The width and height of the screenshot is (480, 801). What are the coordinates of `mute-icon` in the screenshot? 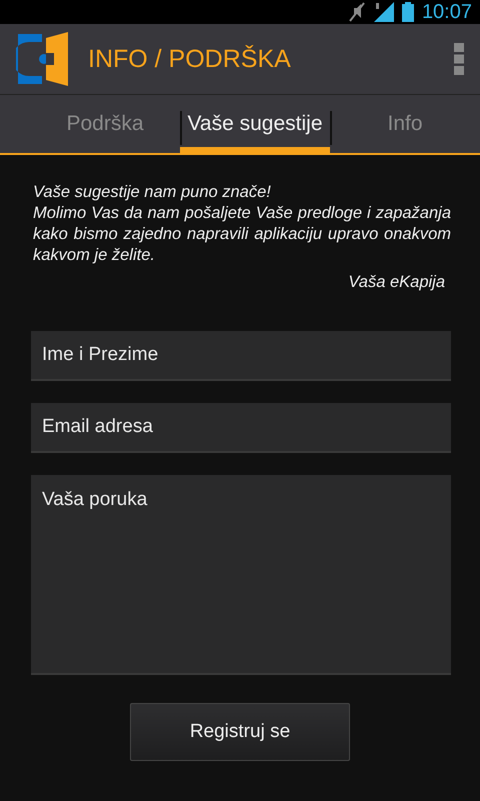 It's located at (357, 12).